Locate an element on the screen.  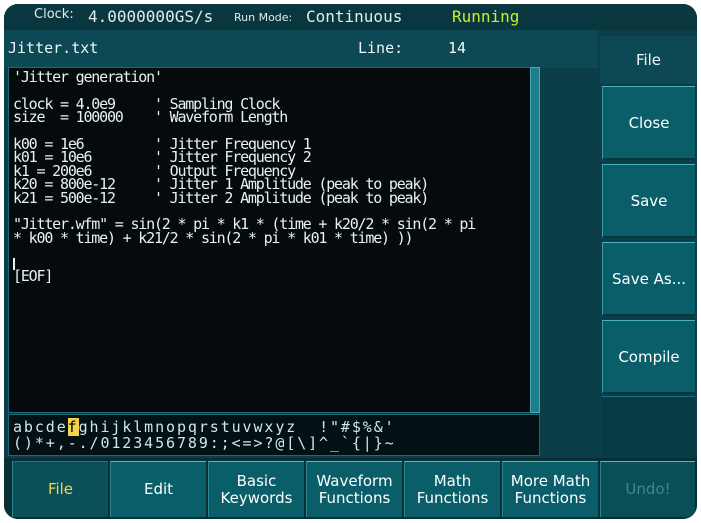
char-row-2: ()*+,-./0123456789:;<=>?@[\]^_`{|}~ is located at coordinates (204, 443).